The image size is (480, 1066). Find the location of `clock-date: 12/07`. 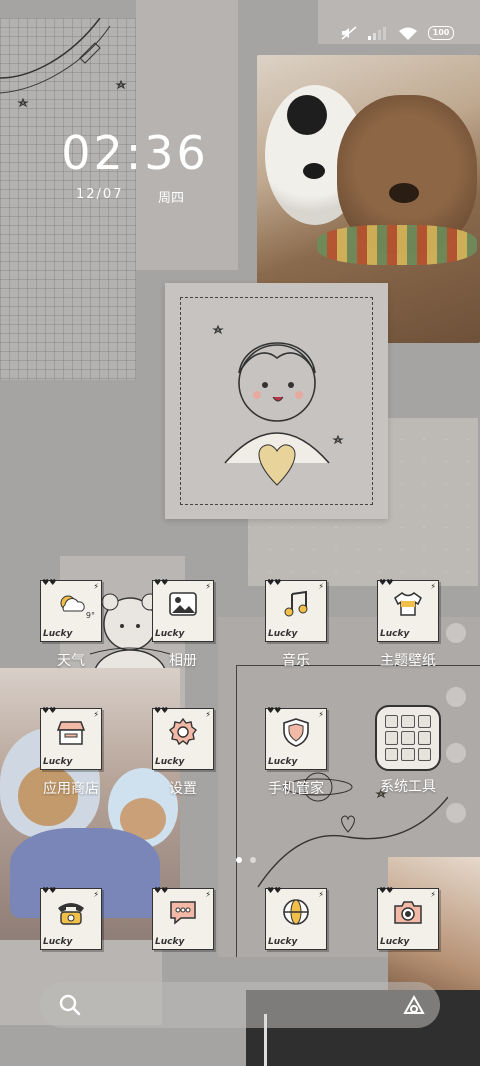

clock-date: 12/07 is located at coordinates (100, 194).